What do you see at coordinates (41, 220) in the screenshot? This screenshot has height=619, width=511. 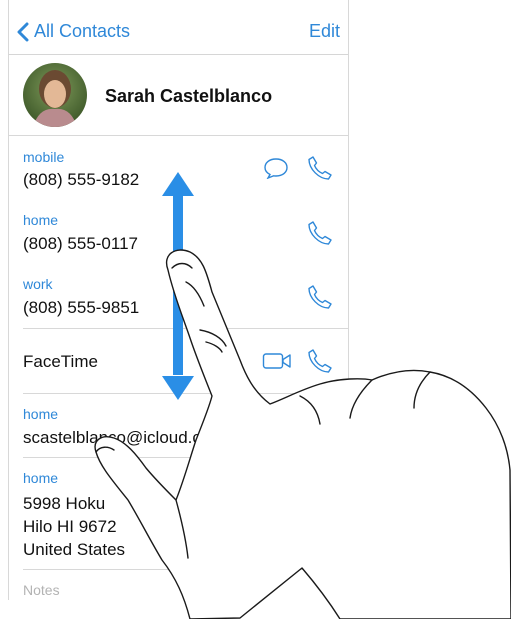 I see `field-label-home: home` at bounding box center [41, 220].